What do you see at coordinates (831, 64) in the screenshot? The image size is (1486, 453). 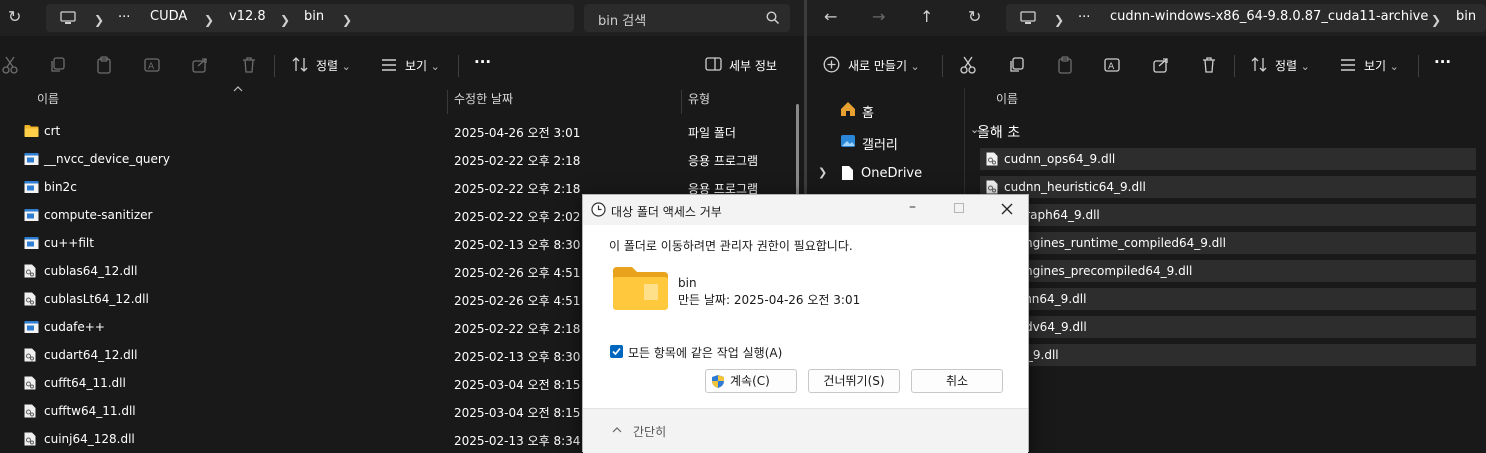 I see `new-icon` at bounding box center [831, 64].